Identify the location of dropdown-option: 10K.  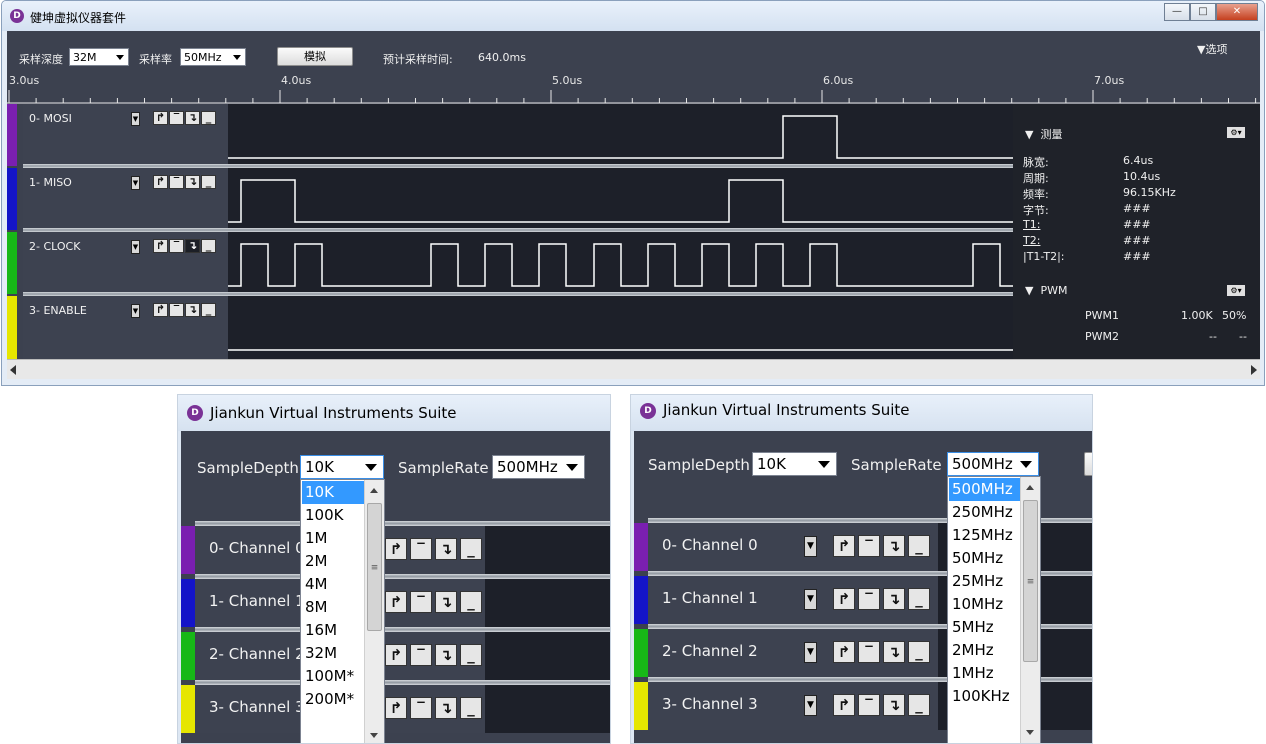
(333, 492).